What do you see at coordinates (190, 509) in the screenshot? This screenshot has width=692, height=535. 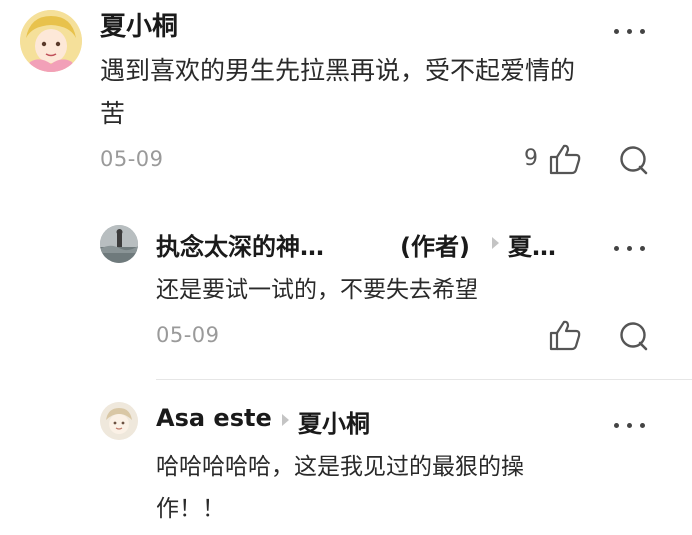 I see `comment-text-line: 作！！` at bounding box center [190, 509].